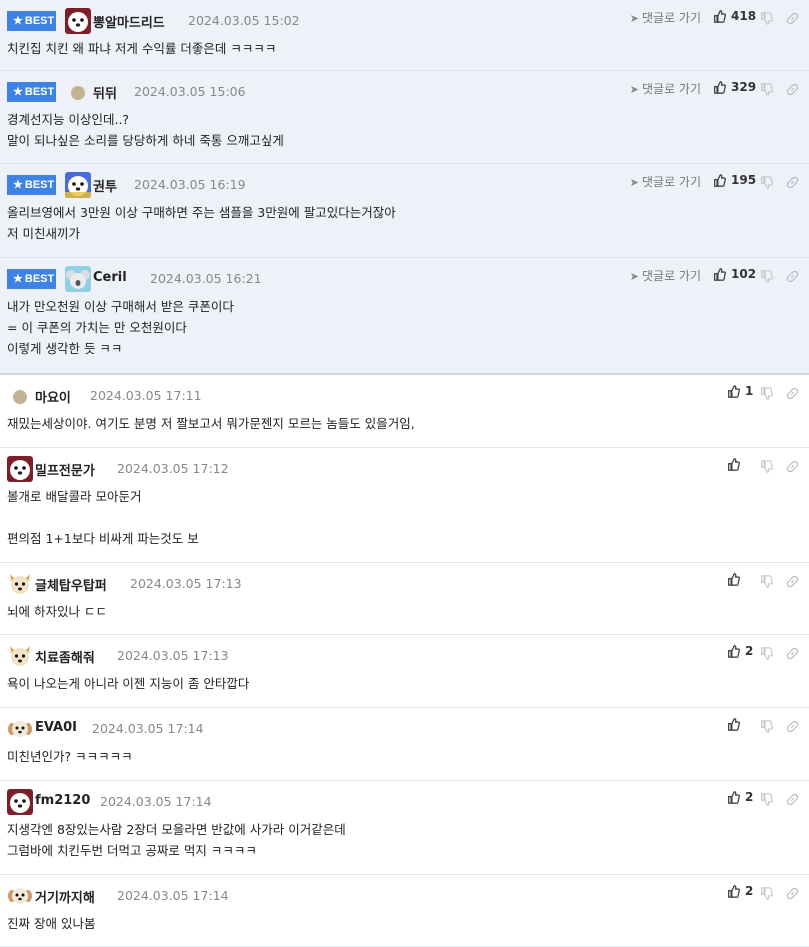 Image resolution: width=809 pixels, height=947 pixels. I want to click on like-button: 1, so click(740, 391).